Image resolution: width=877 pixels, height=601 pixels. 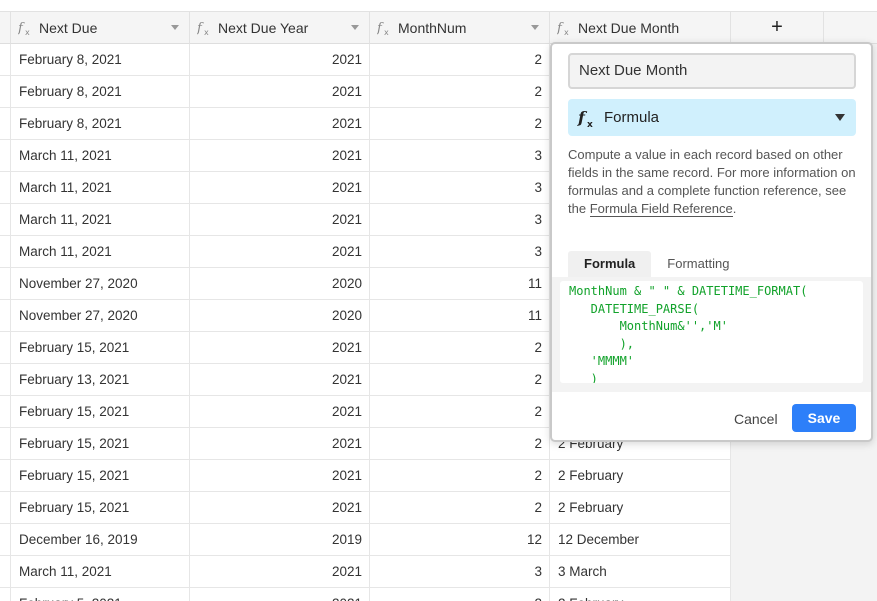 What do you see at coordinates (432, 27) in the screenshot?
I see `column-header-label: MonthNum` at bounding box center [432, 27].